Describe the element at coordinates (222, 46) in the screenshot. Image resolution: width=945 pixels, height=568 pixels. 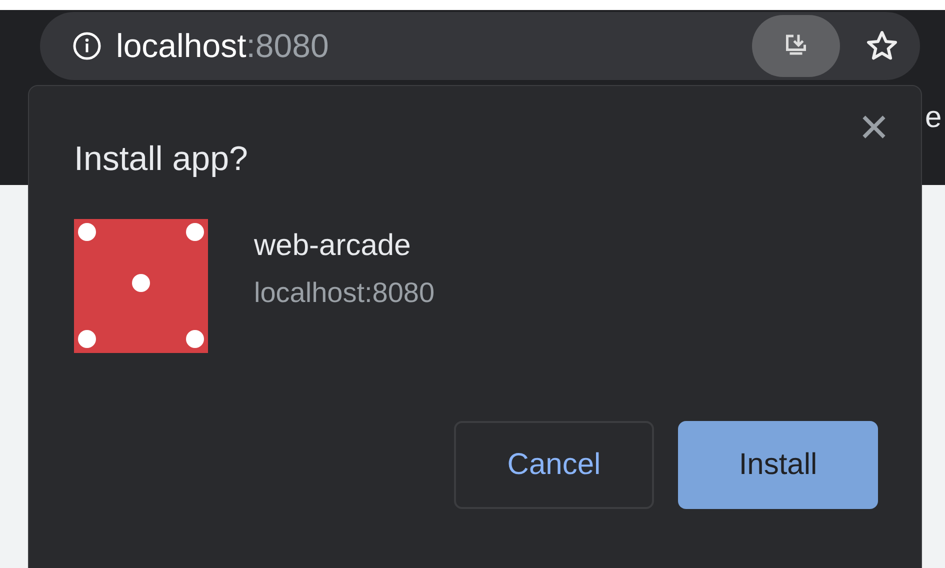
I see `url-text: localhost:8080` at that location.